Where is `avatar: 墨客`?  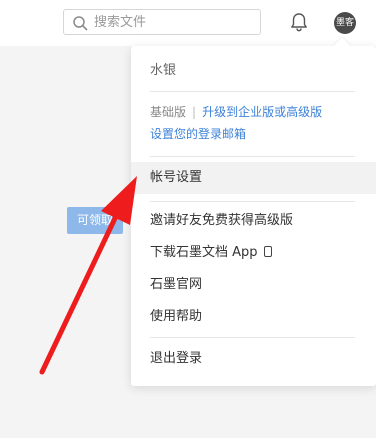 avatar: 墨客 is located at coordinates (345, 23).